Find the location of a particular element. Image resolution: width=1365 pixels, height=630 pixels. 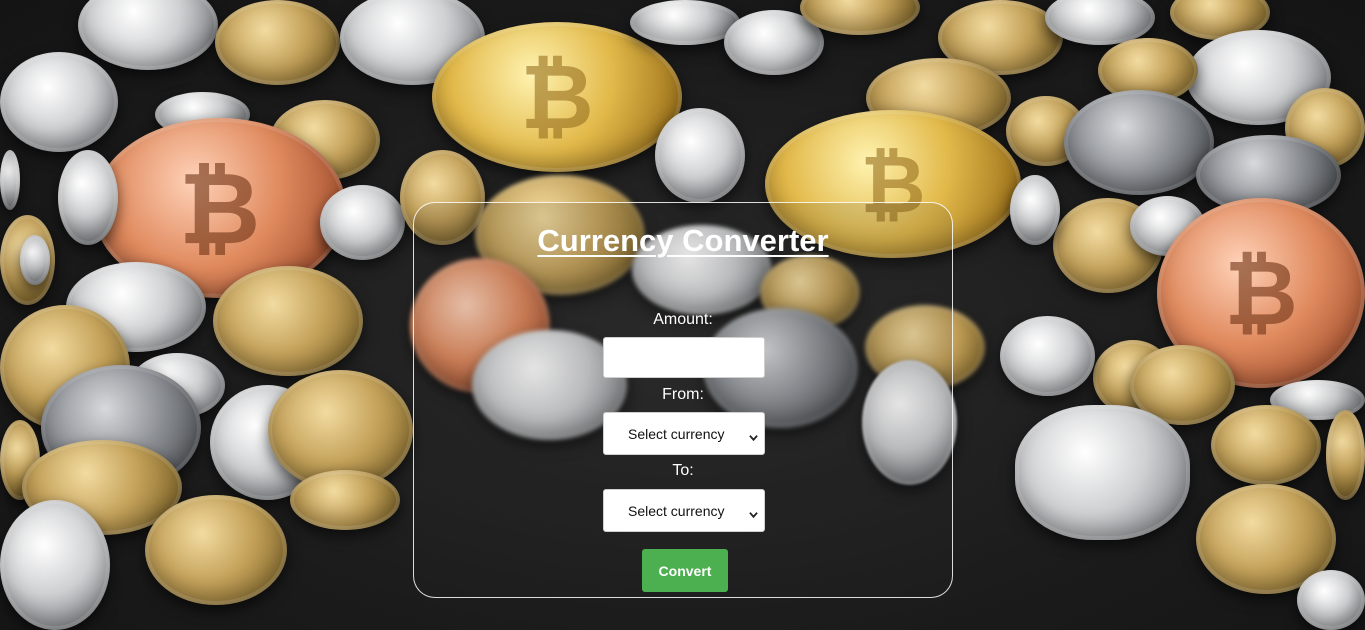

to-label: To: is located at coordinates (683, 470).